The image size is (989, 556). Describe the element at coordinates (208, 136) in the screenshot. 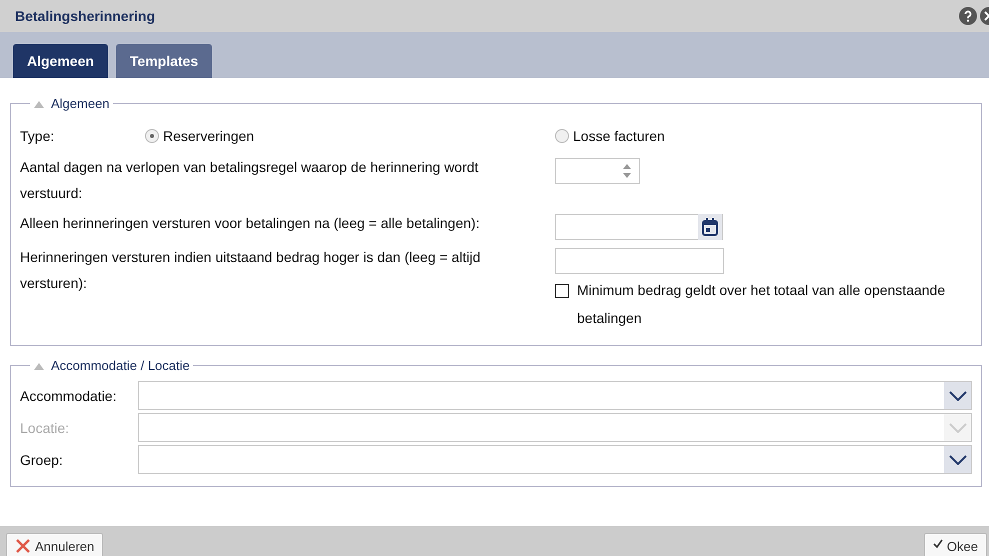

I see `radio-label: Reserveringen` at that location.